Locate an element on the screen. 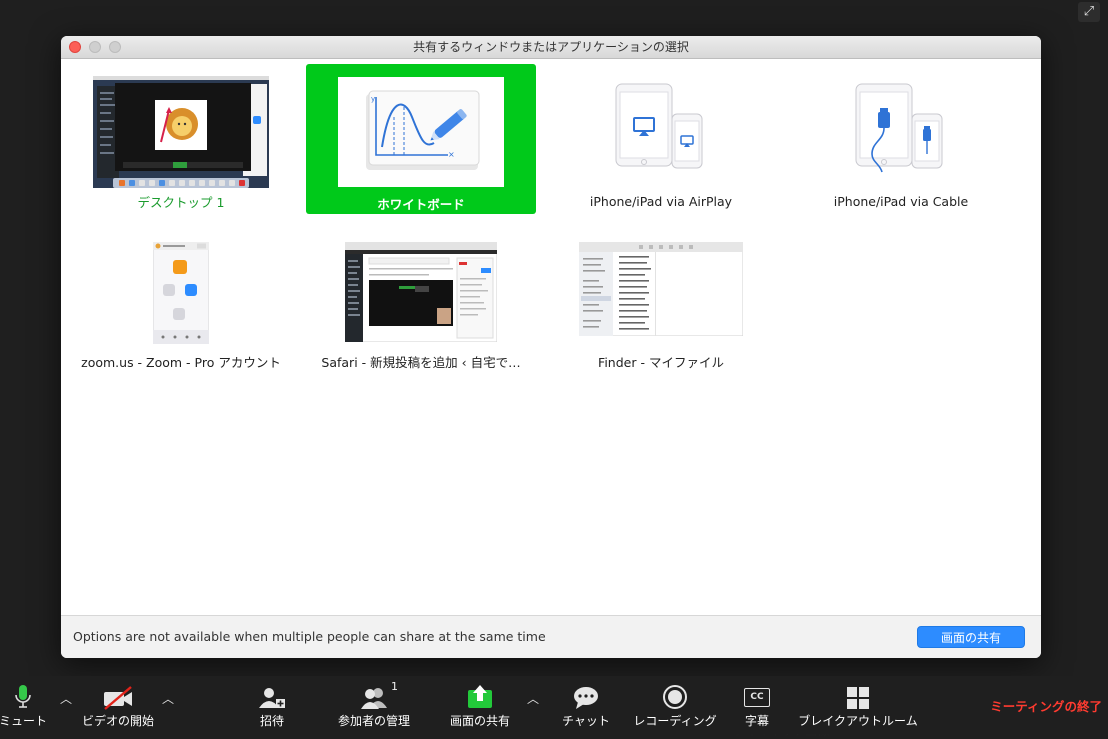  share-screen-button: 画面の共有 is located at coordinates (971, 637).